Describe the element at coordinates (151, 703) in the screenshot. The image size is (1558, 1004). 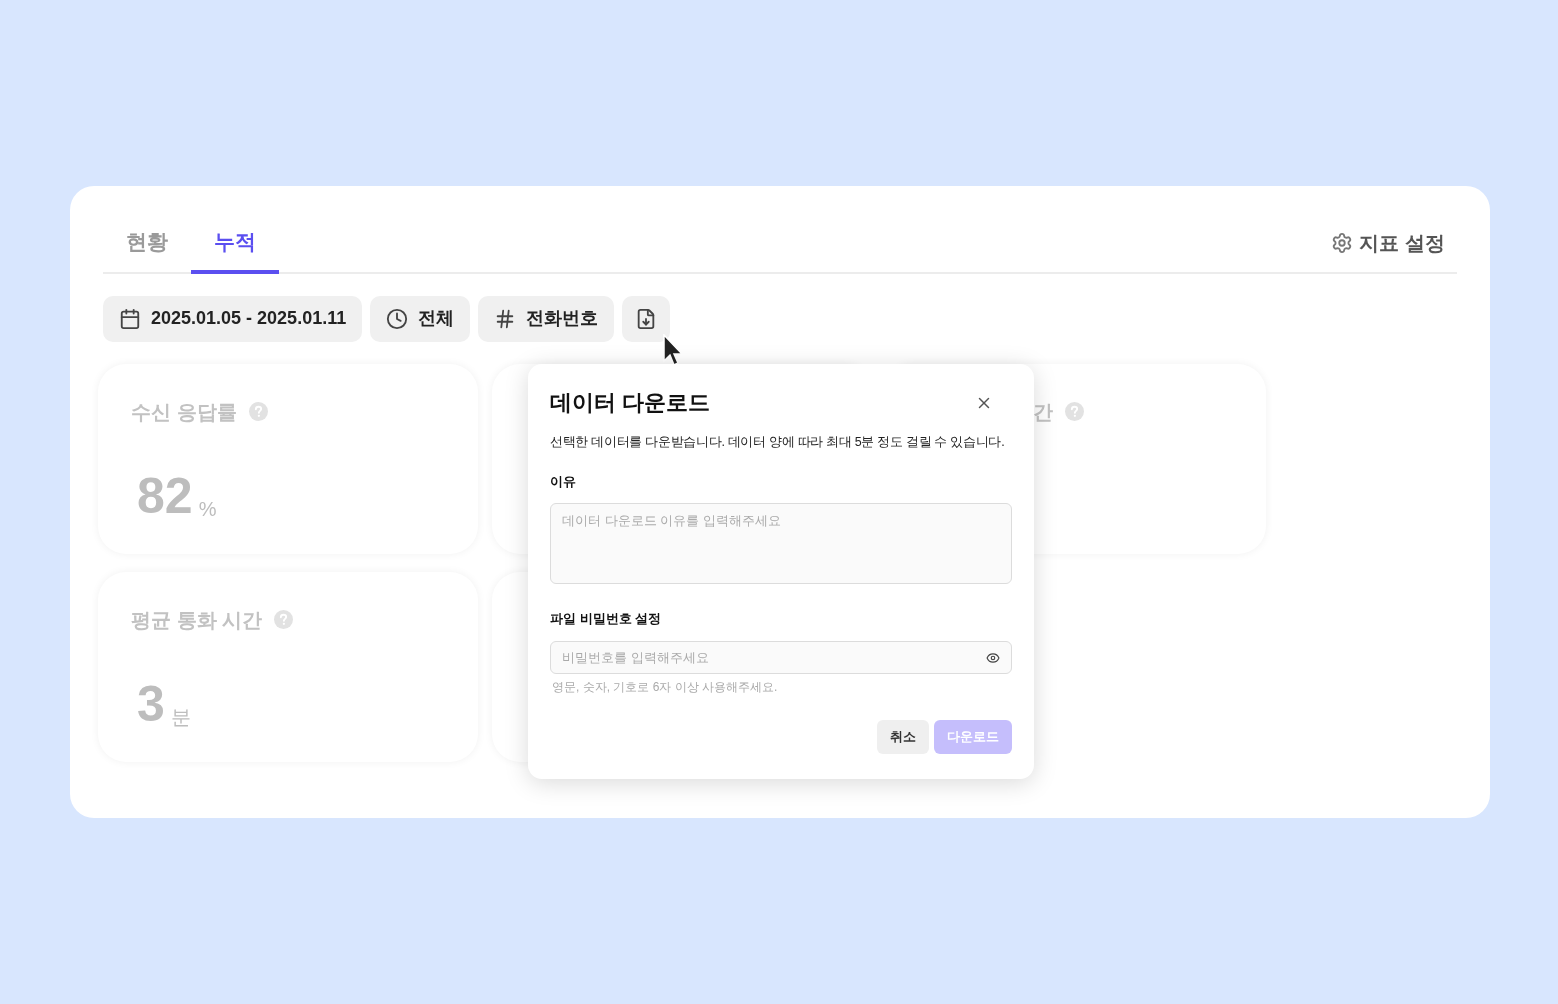
I see `metric-value: 3` at that location.